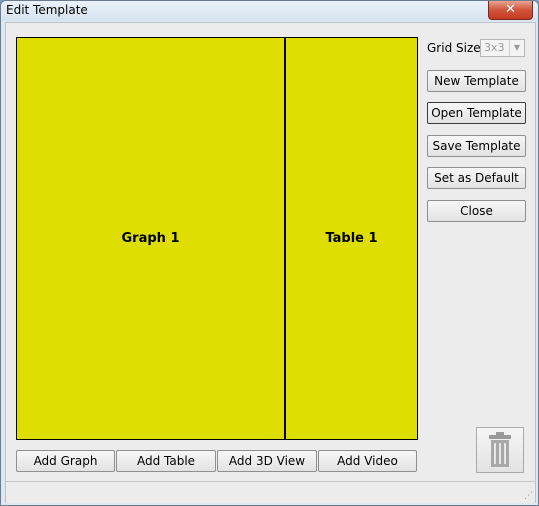 The height and width of the screenshot is (506, 539). Describe the element at coordinates (65, 461) in the screenshot. I see `add-graph-button: Add Graph` at that location.